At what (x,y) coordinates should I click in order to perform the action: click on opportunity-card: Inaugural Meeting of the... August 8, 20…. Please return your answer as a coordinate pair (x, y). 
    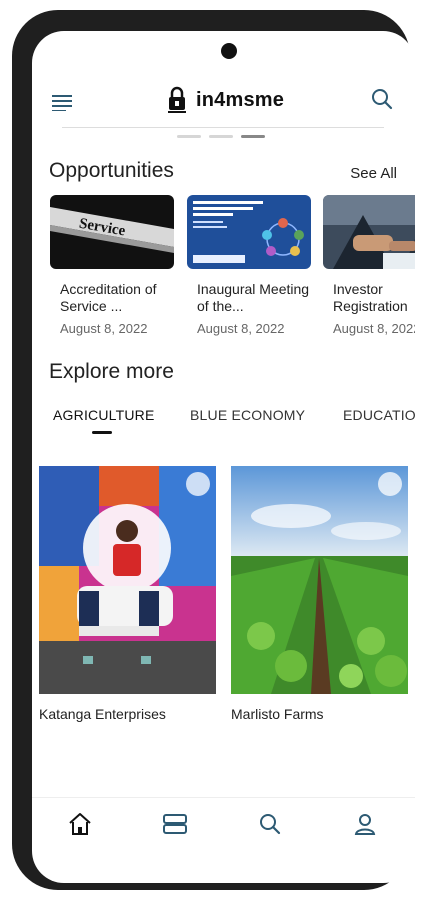
    Looking at the image, I should click on (249, 265).